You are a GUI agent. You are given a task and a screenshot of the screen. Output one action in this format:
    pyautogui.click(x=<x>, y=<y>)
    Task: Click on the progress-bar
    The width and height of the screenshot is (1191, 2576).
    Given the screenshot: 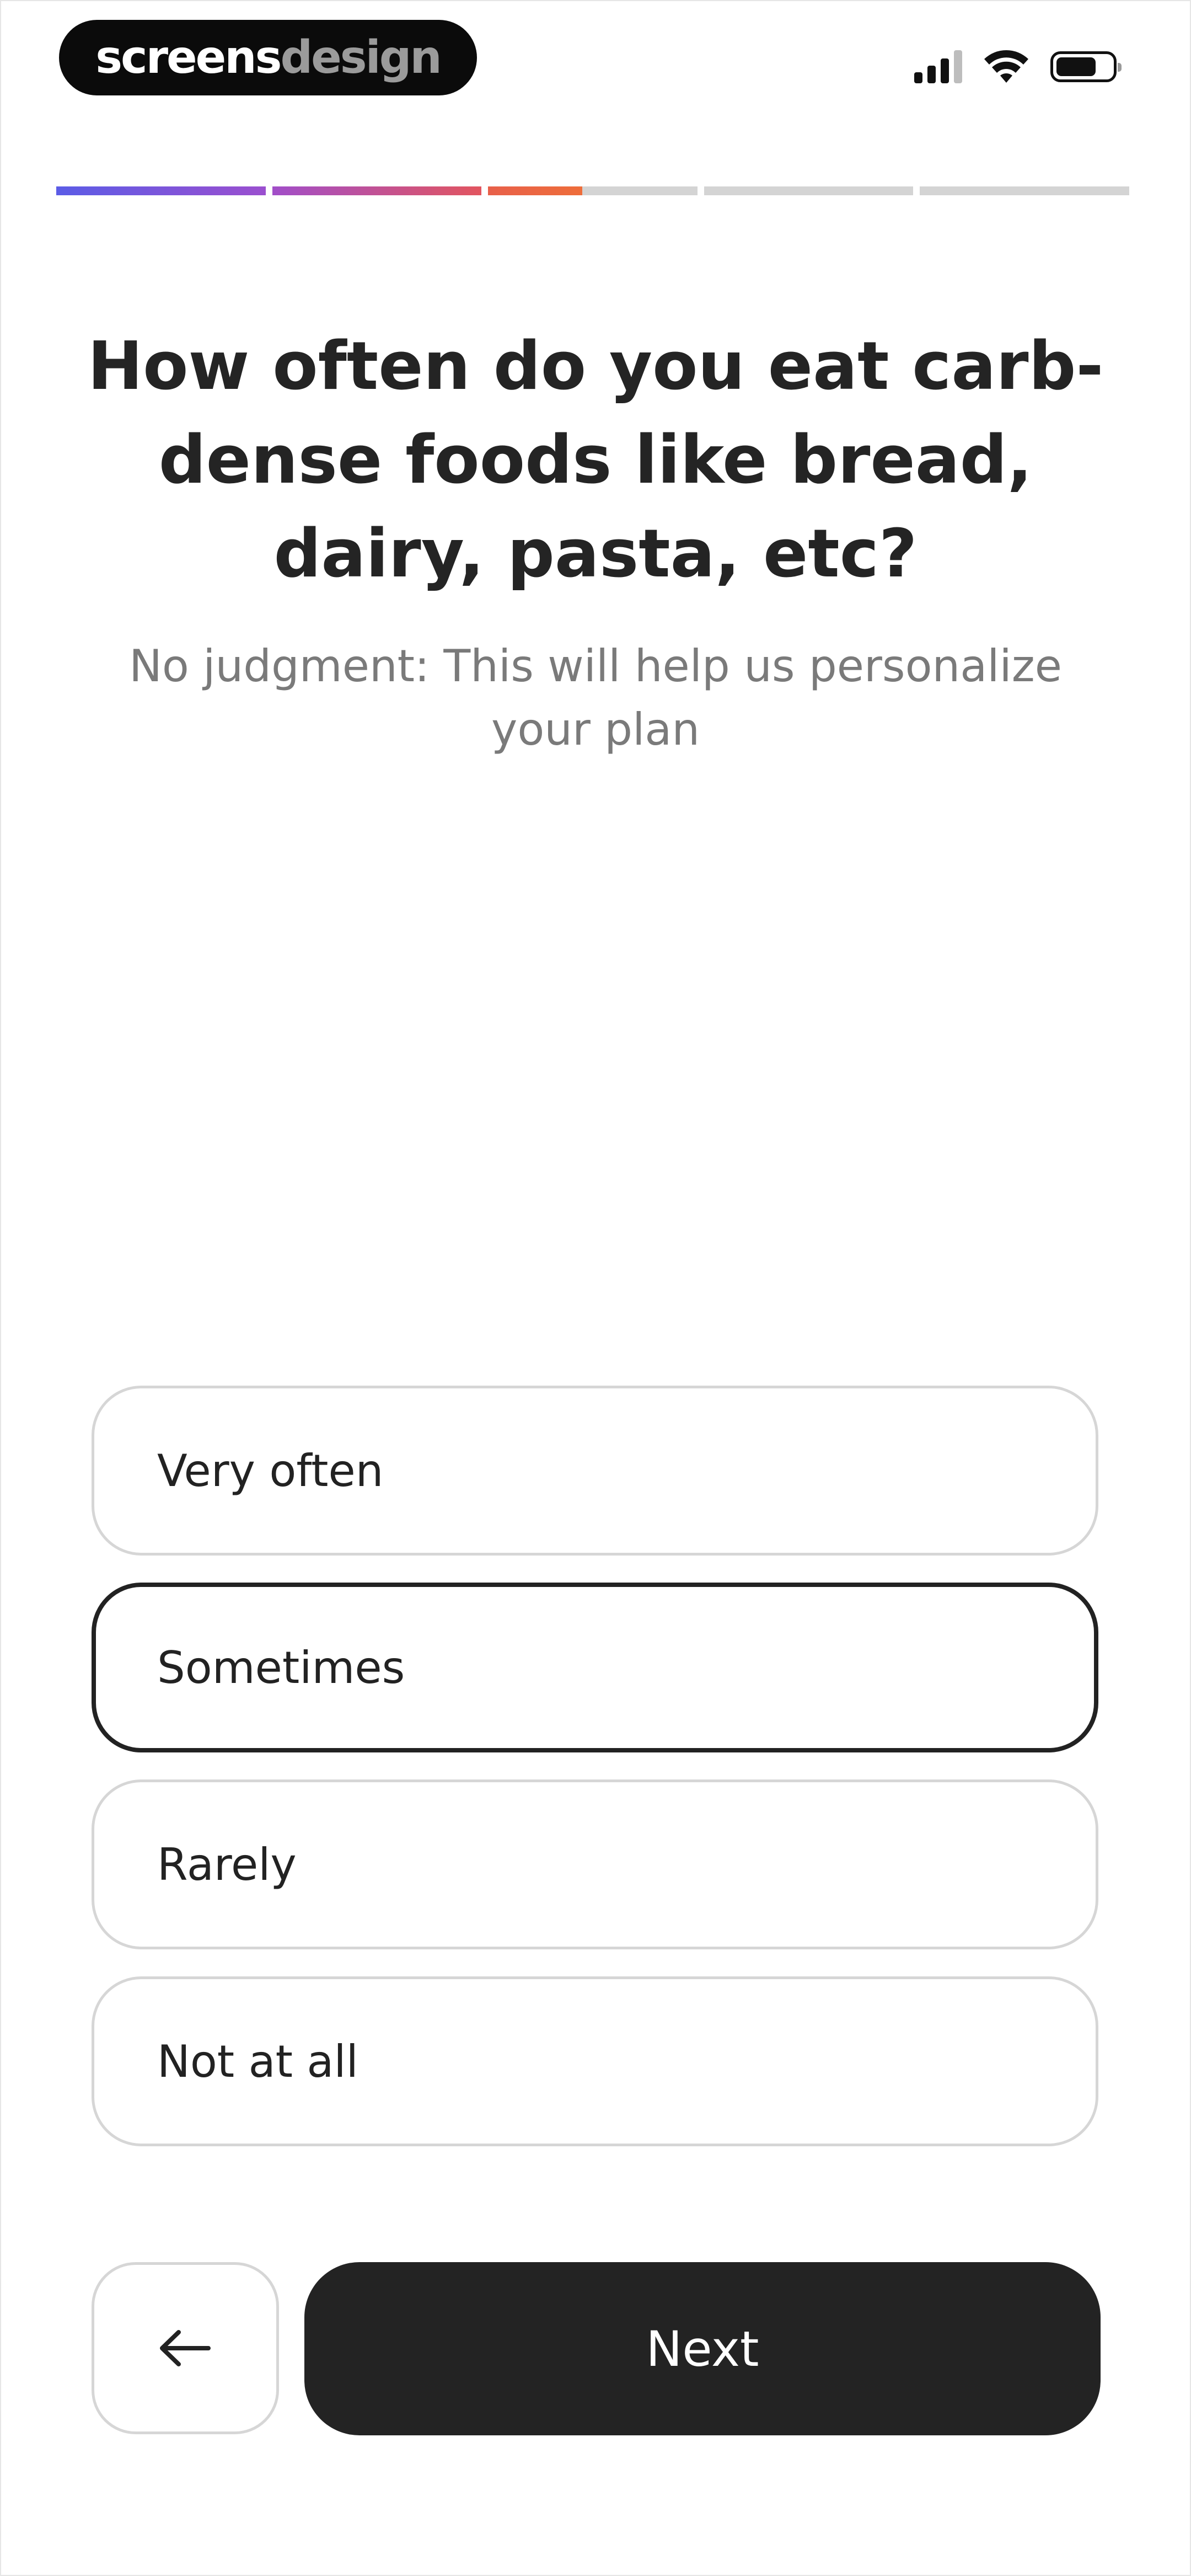 What is the action you would take?
    pyautogui.click(x=592, y=190)
    